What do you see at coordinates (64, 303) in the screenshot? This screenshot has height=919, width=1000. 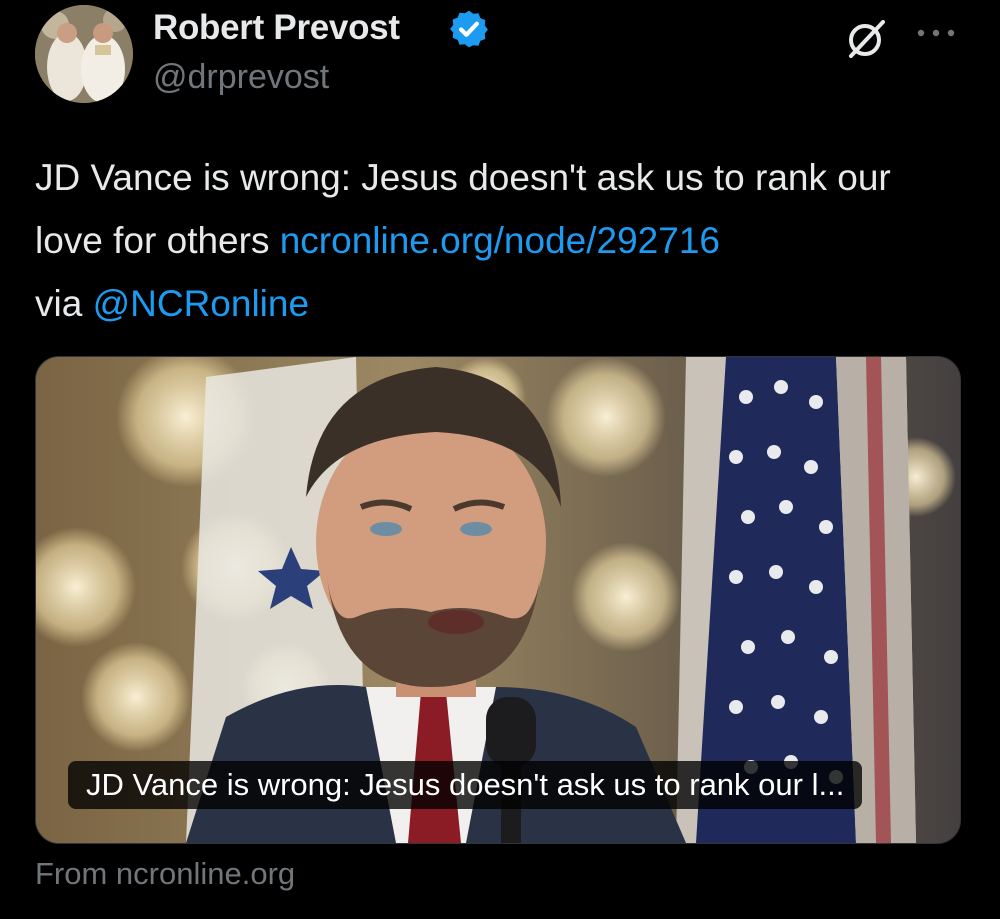 I see `via-label: via` at bounding box center [64, 303].